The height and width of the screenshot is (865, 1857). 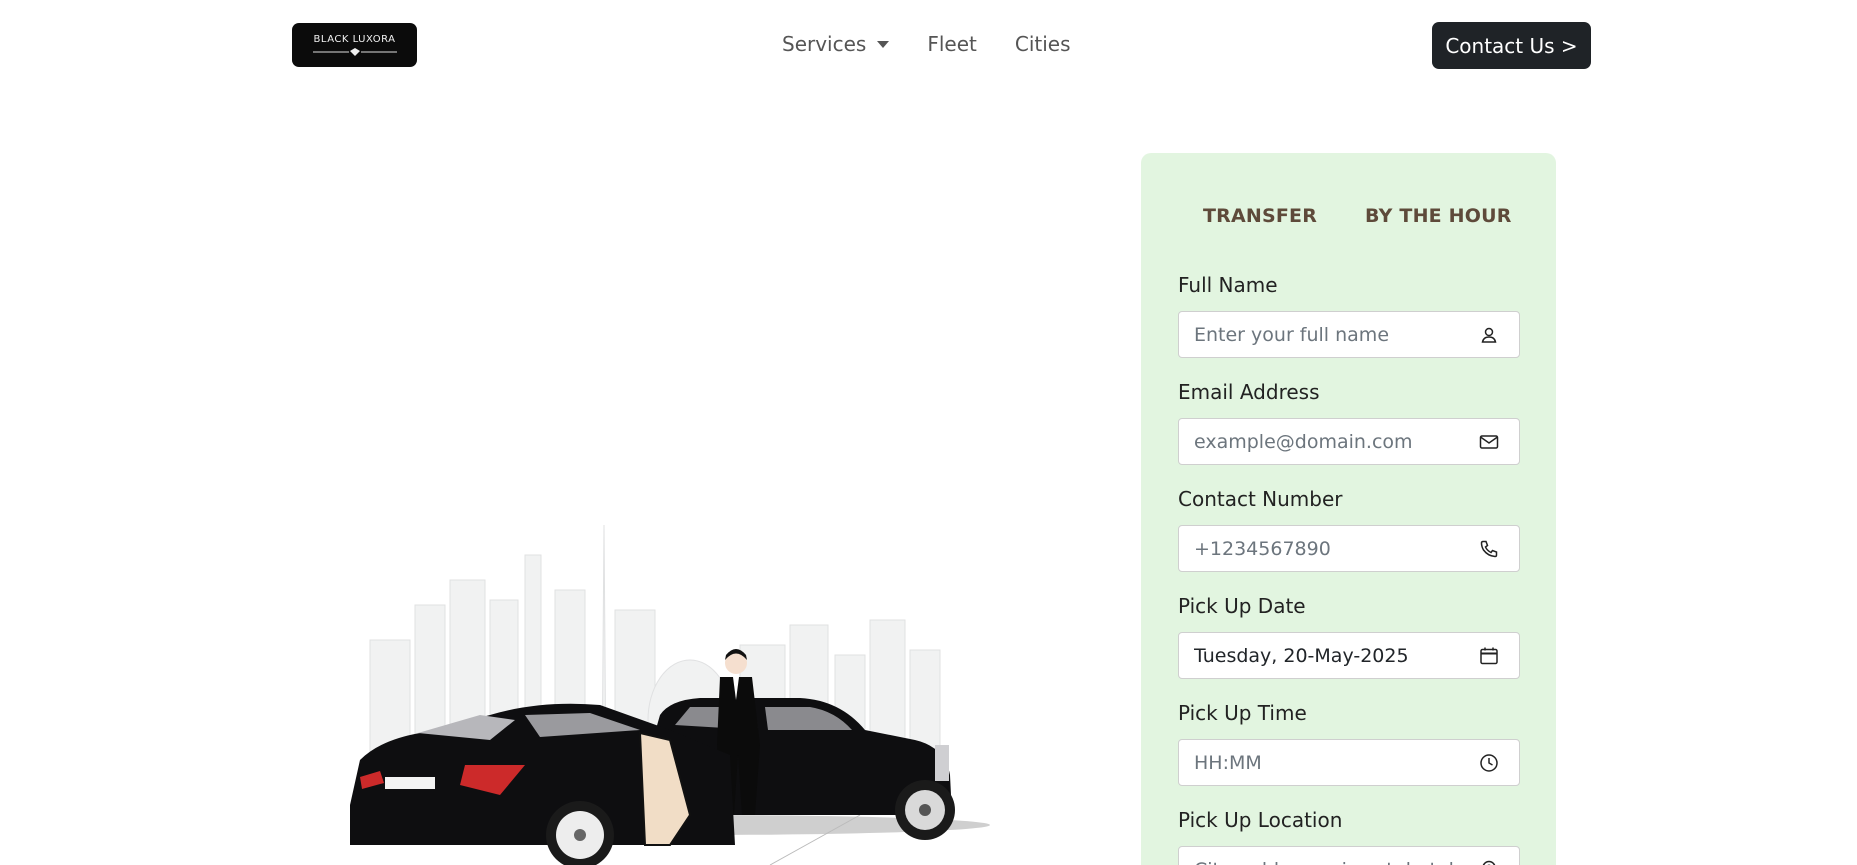 What do you see at coordinates (1489, 335) in the screenshot?
I see `person-icon` at bounding box center [1489, 335].